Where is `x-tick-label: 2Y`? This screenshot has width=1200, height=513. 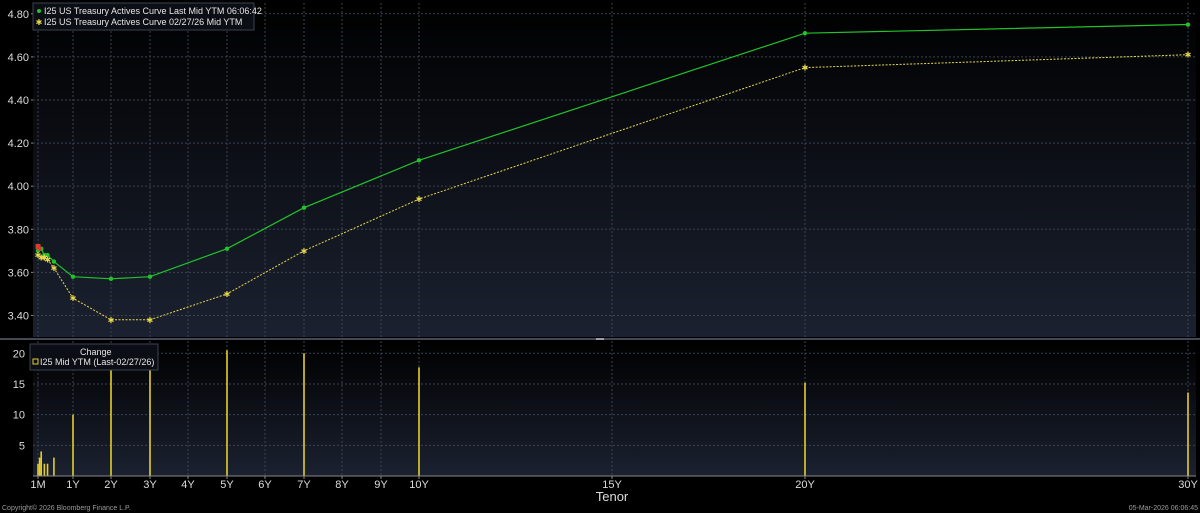
x-tick-label: 2Y is located at coordinates (111, 485).